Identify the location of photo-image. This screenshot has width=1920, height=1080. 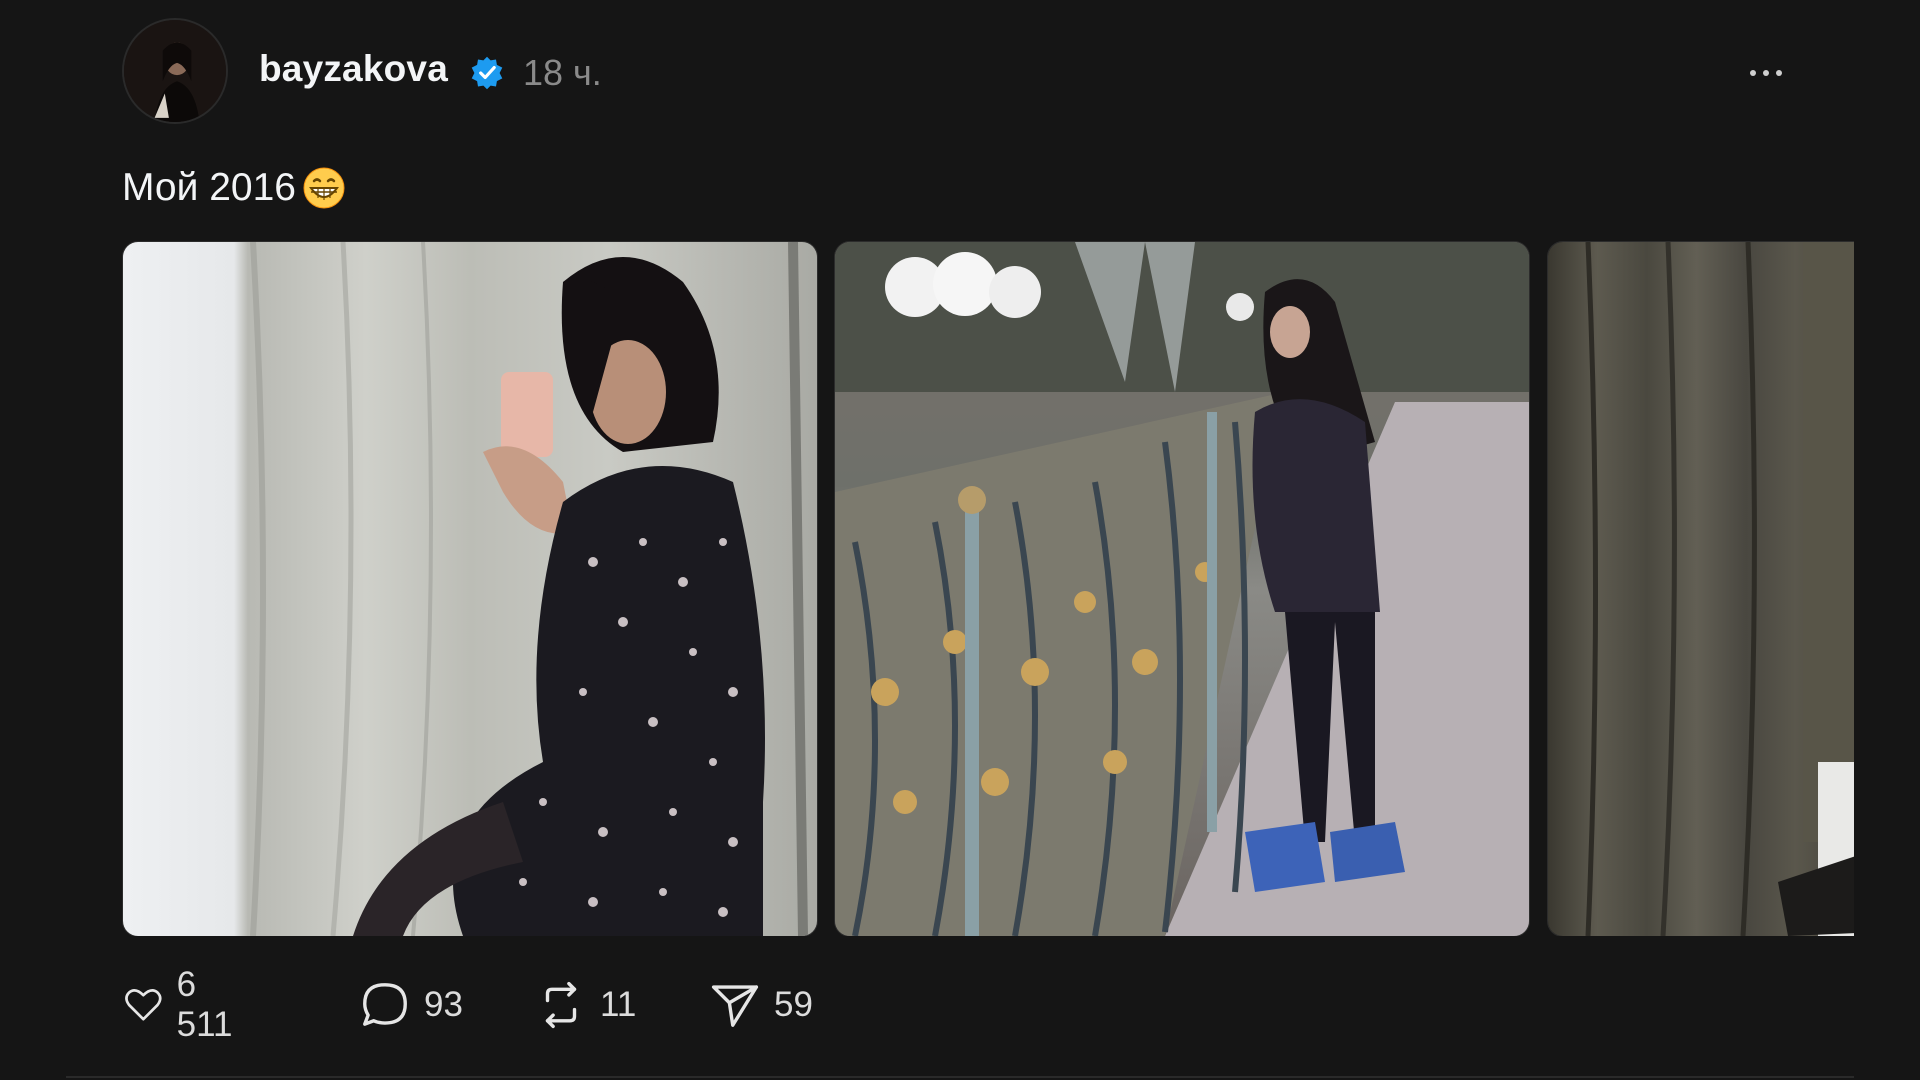
(1701, 589).